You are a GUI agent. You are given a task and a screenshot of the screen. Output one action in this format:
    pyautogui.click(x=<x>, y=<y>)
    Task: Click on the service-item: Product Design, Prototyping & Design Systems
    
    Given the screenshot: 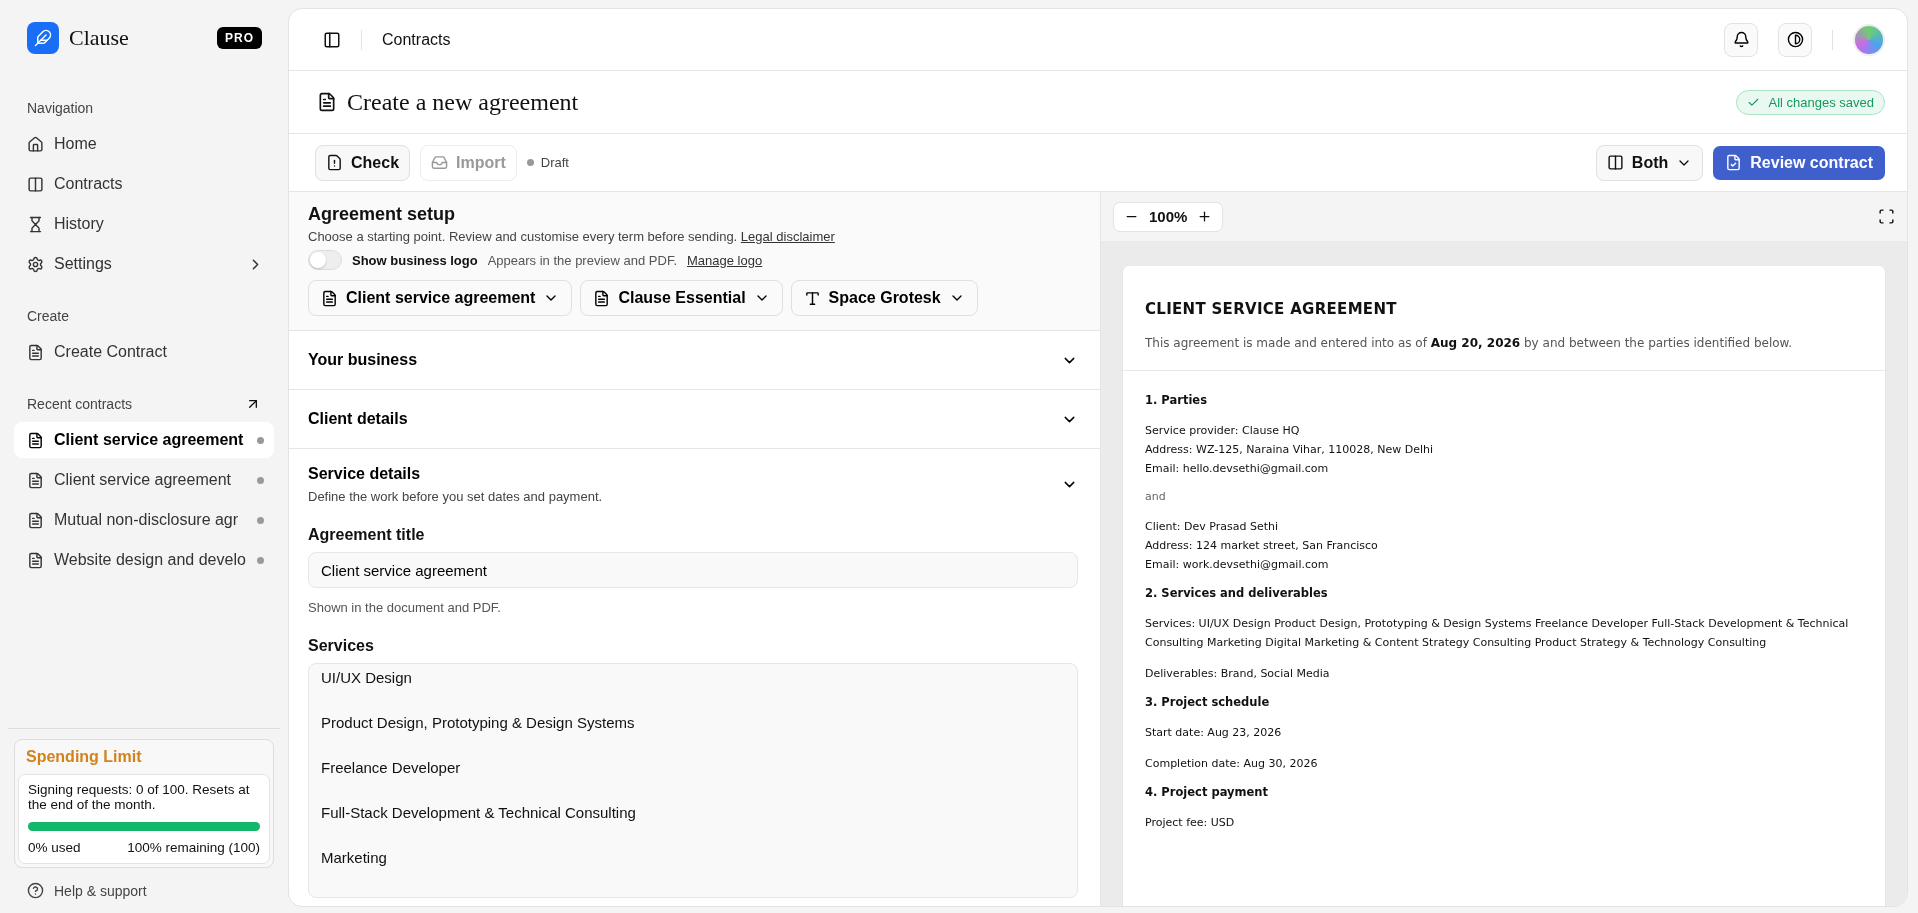 What is the action you would take?
    pyautogui.click(x=478, y=723)
    